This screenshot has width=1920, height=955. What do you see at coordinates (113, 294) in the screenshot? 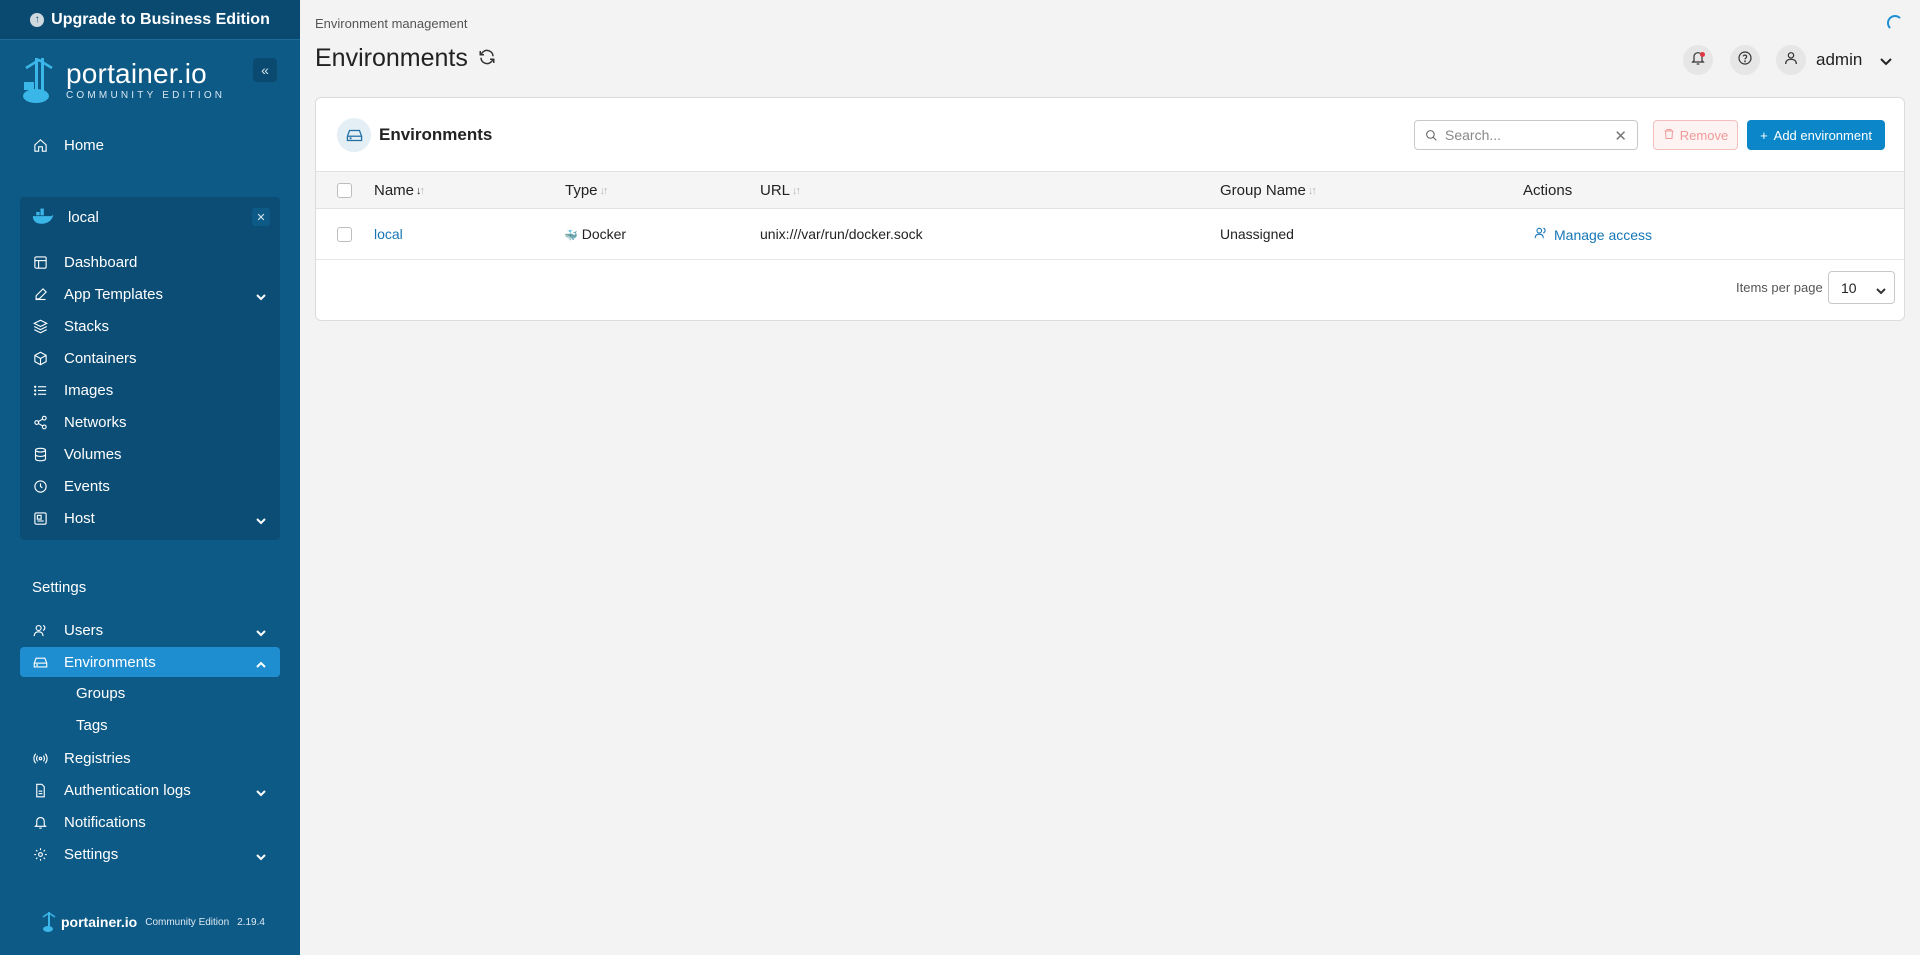
I see `sidebar-item-label: App Templates` at bounding box center [113, 294].